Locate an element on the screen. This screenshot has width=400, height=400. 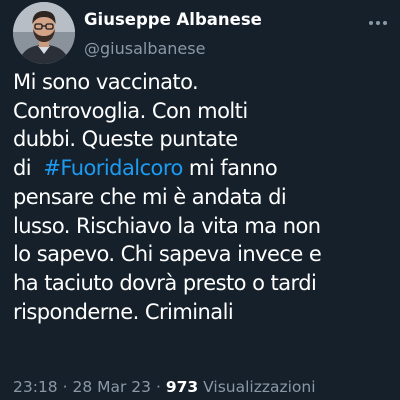
tweet-line: lusso. Rischiavo la vita ma non is located at coordinates (167, 225).